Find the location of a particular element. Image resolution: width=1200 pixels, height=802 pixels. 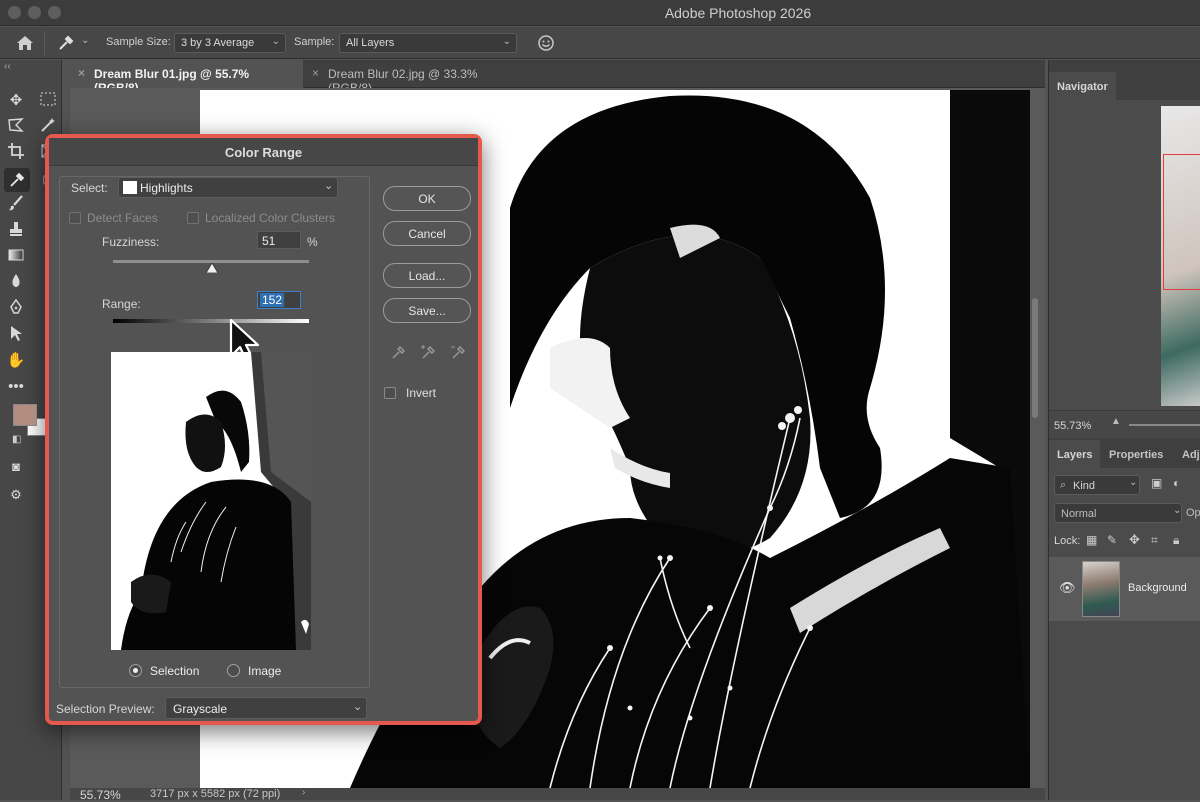

selection-radio is located at coordinates (135, 670).